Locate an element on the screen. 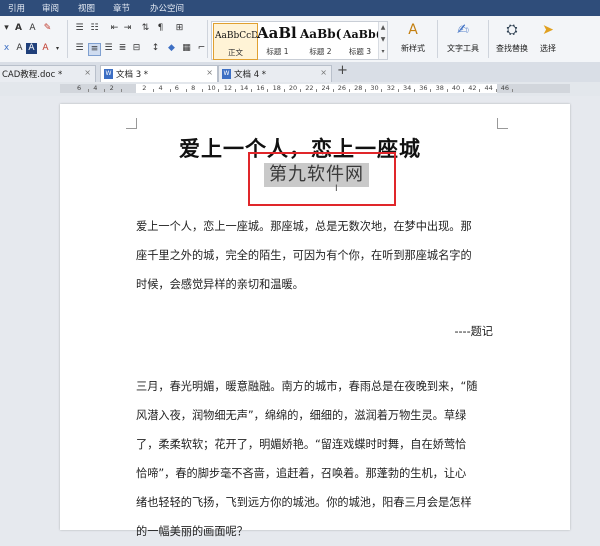 This screenshot has height=546, width=600. style-sample: AaBl is located at coordinates (277, 33).